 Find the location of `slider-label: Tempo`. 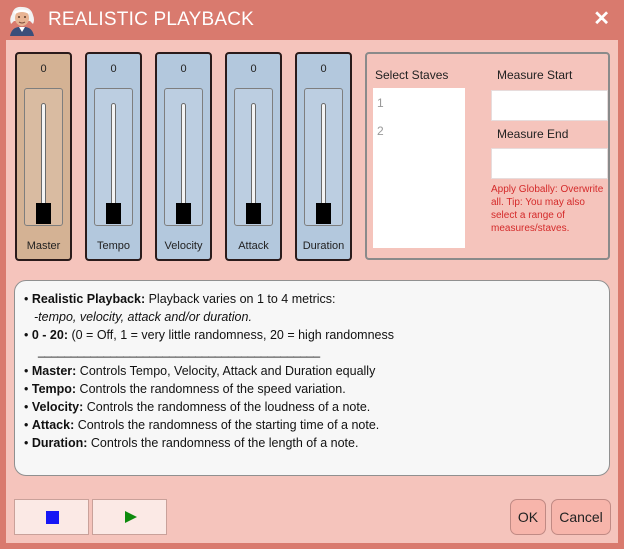

slider-label: Tempo is located at coordinates (113, 246).